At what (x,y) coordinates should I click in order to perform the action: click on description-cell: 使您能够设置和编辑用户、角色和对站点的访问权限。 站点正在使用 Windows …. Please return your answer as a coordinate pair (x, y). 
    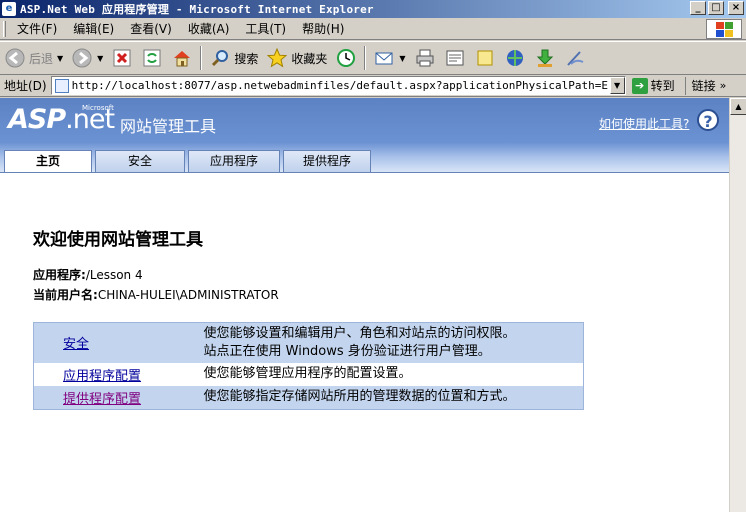
    Looking at the image, I should click on (393, 342).